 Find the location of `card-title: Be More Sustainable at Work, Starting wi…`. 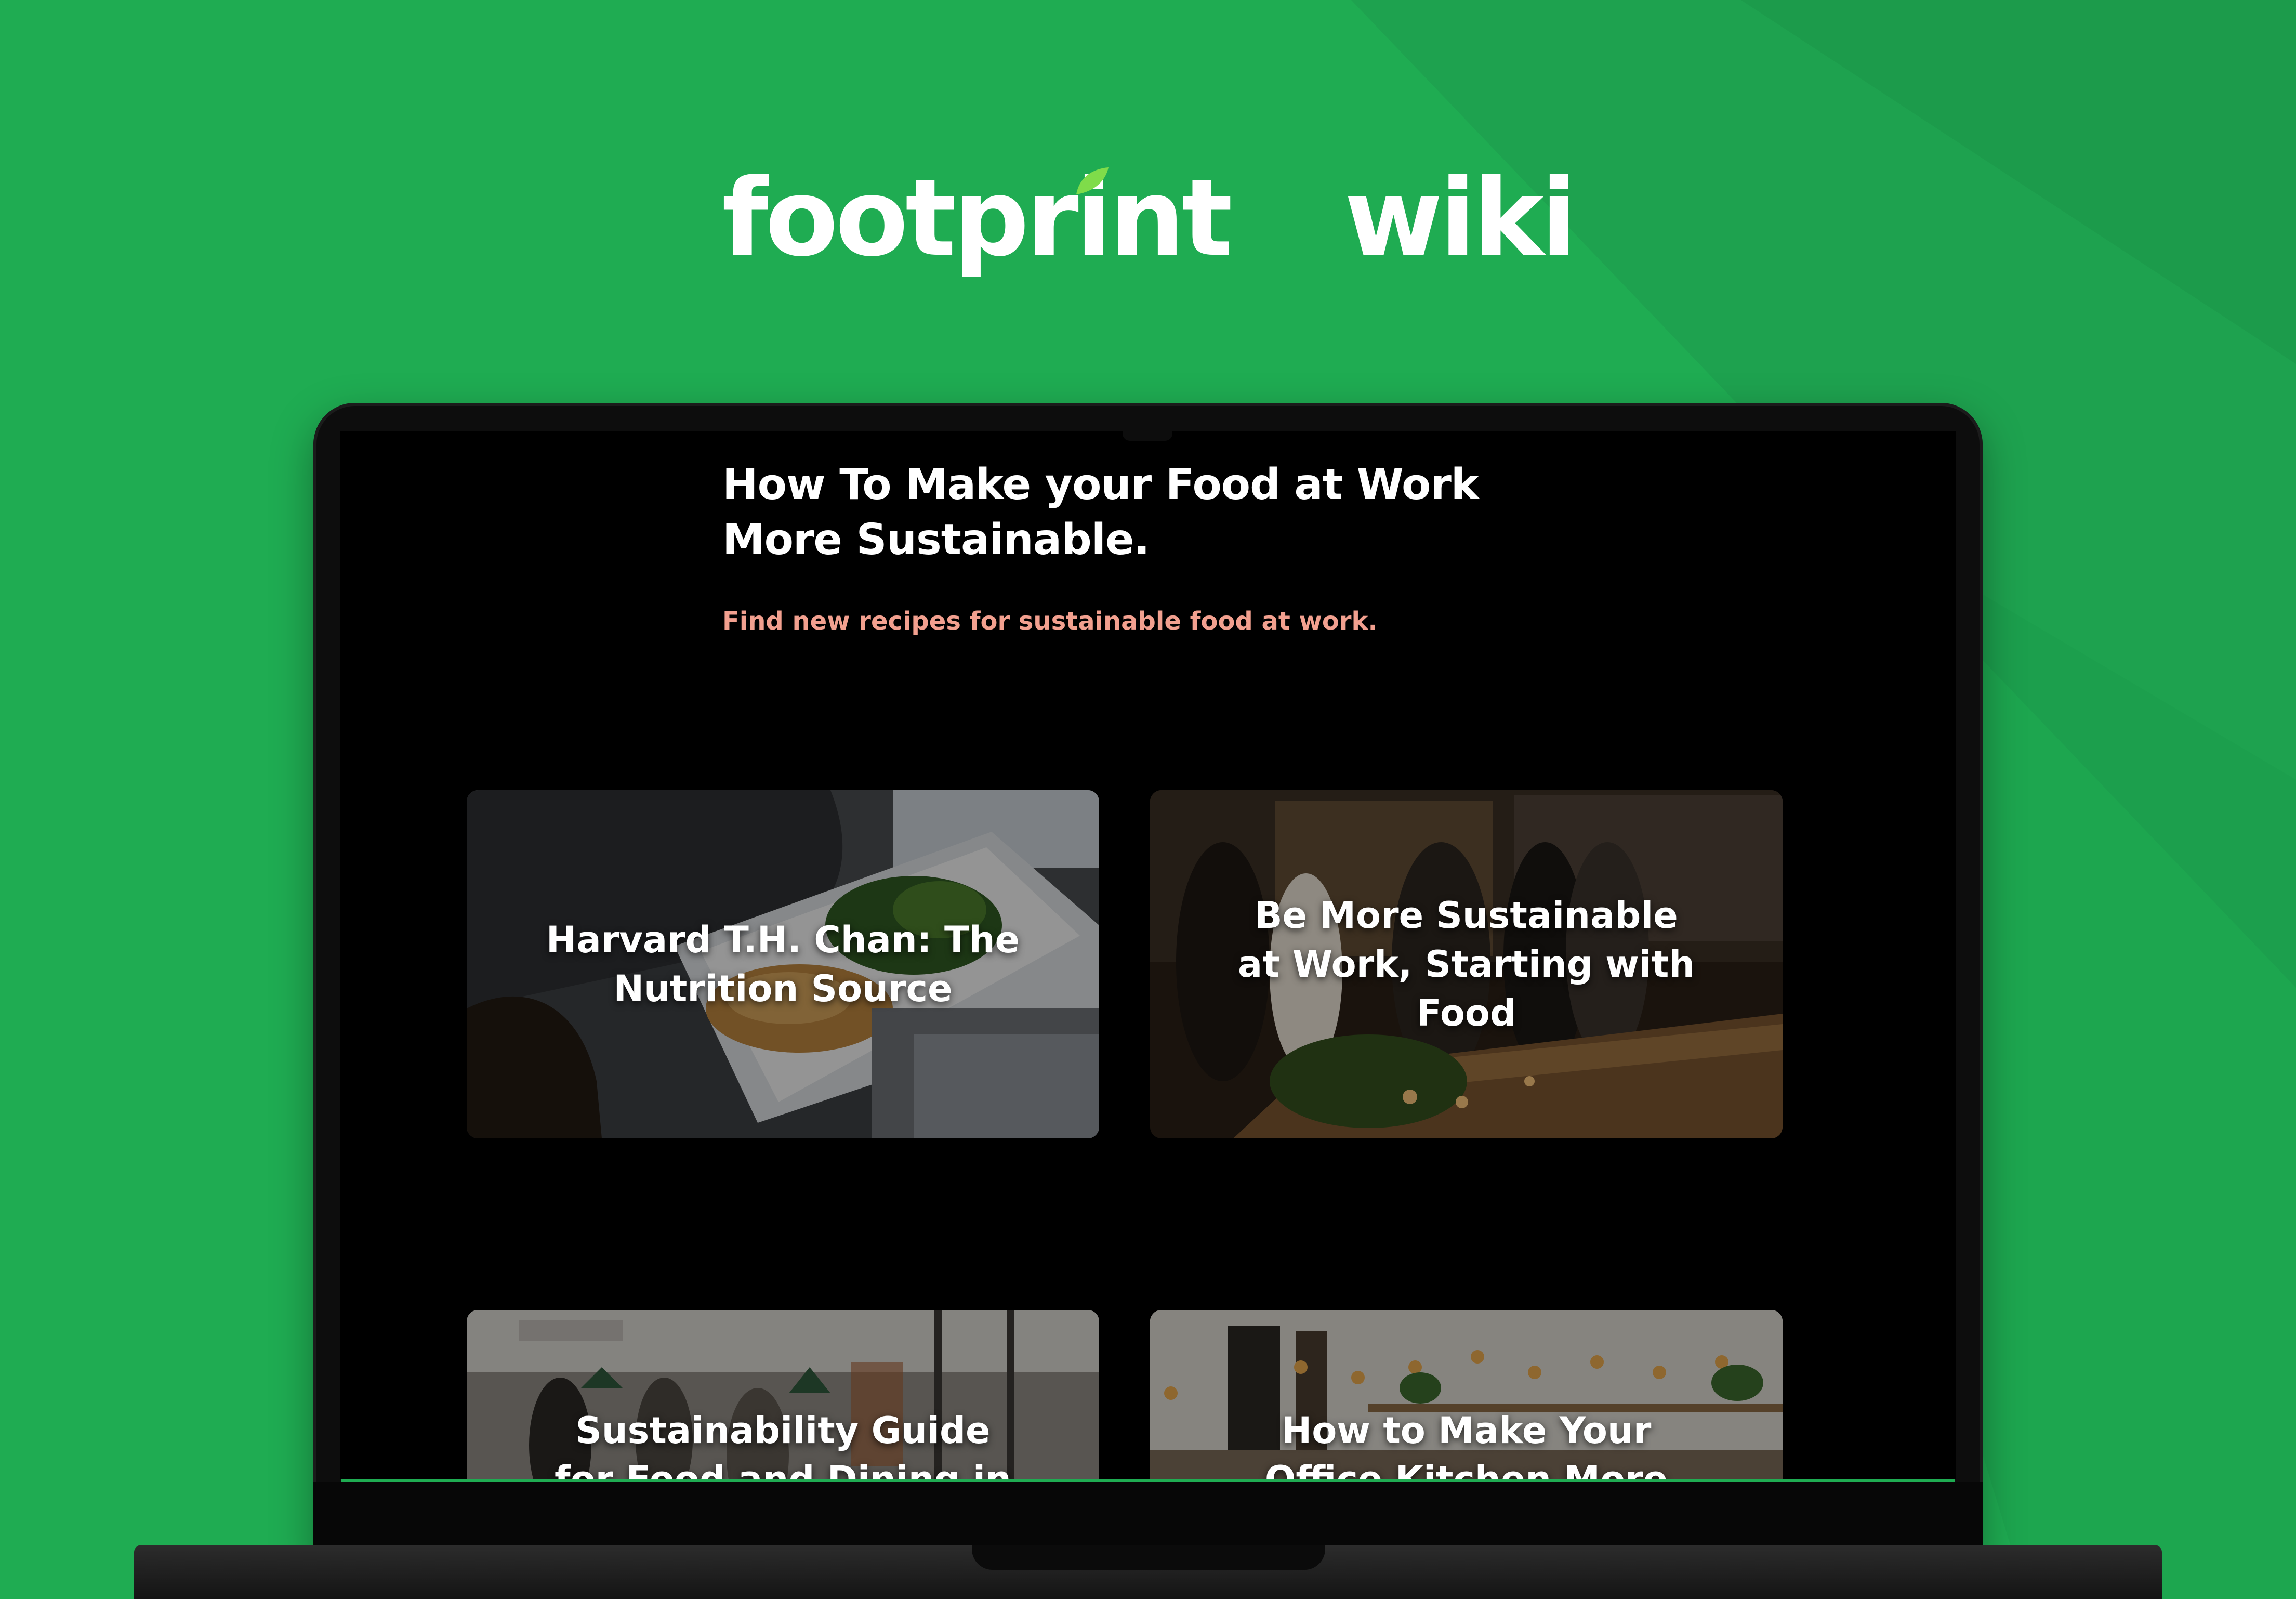

card-title: Be More Sustainable at Work, Starting wi… is located at coordinates (1466, 964).